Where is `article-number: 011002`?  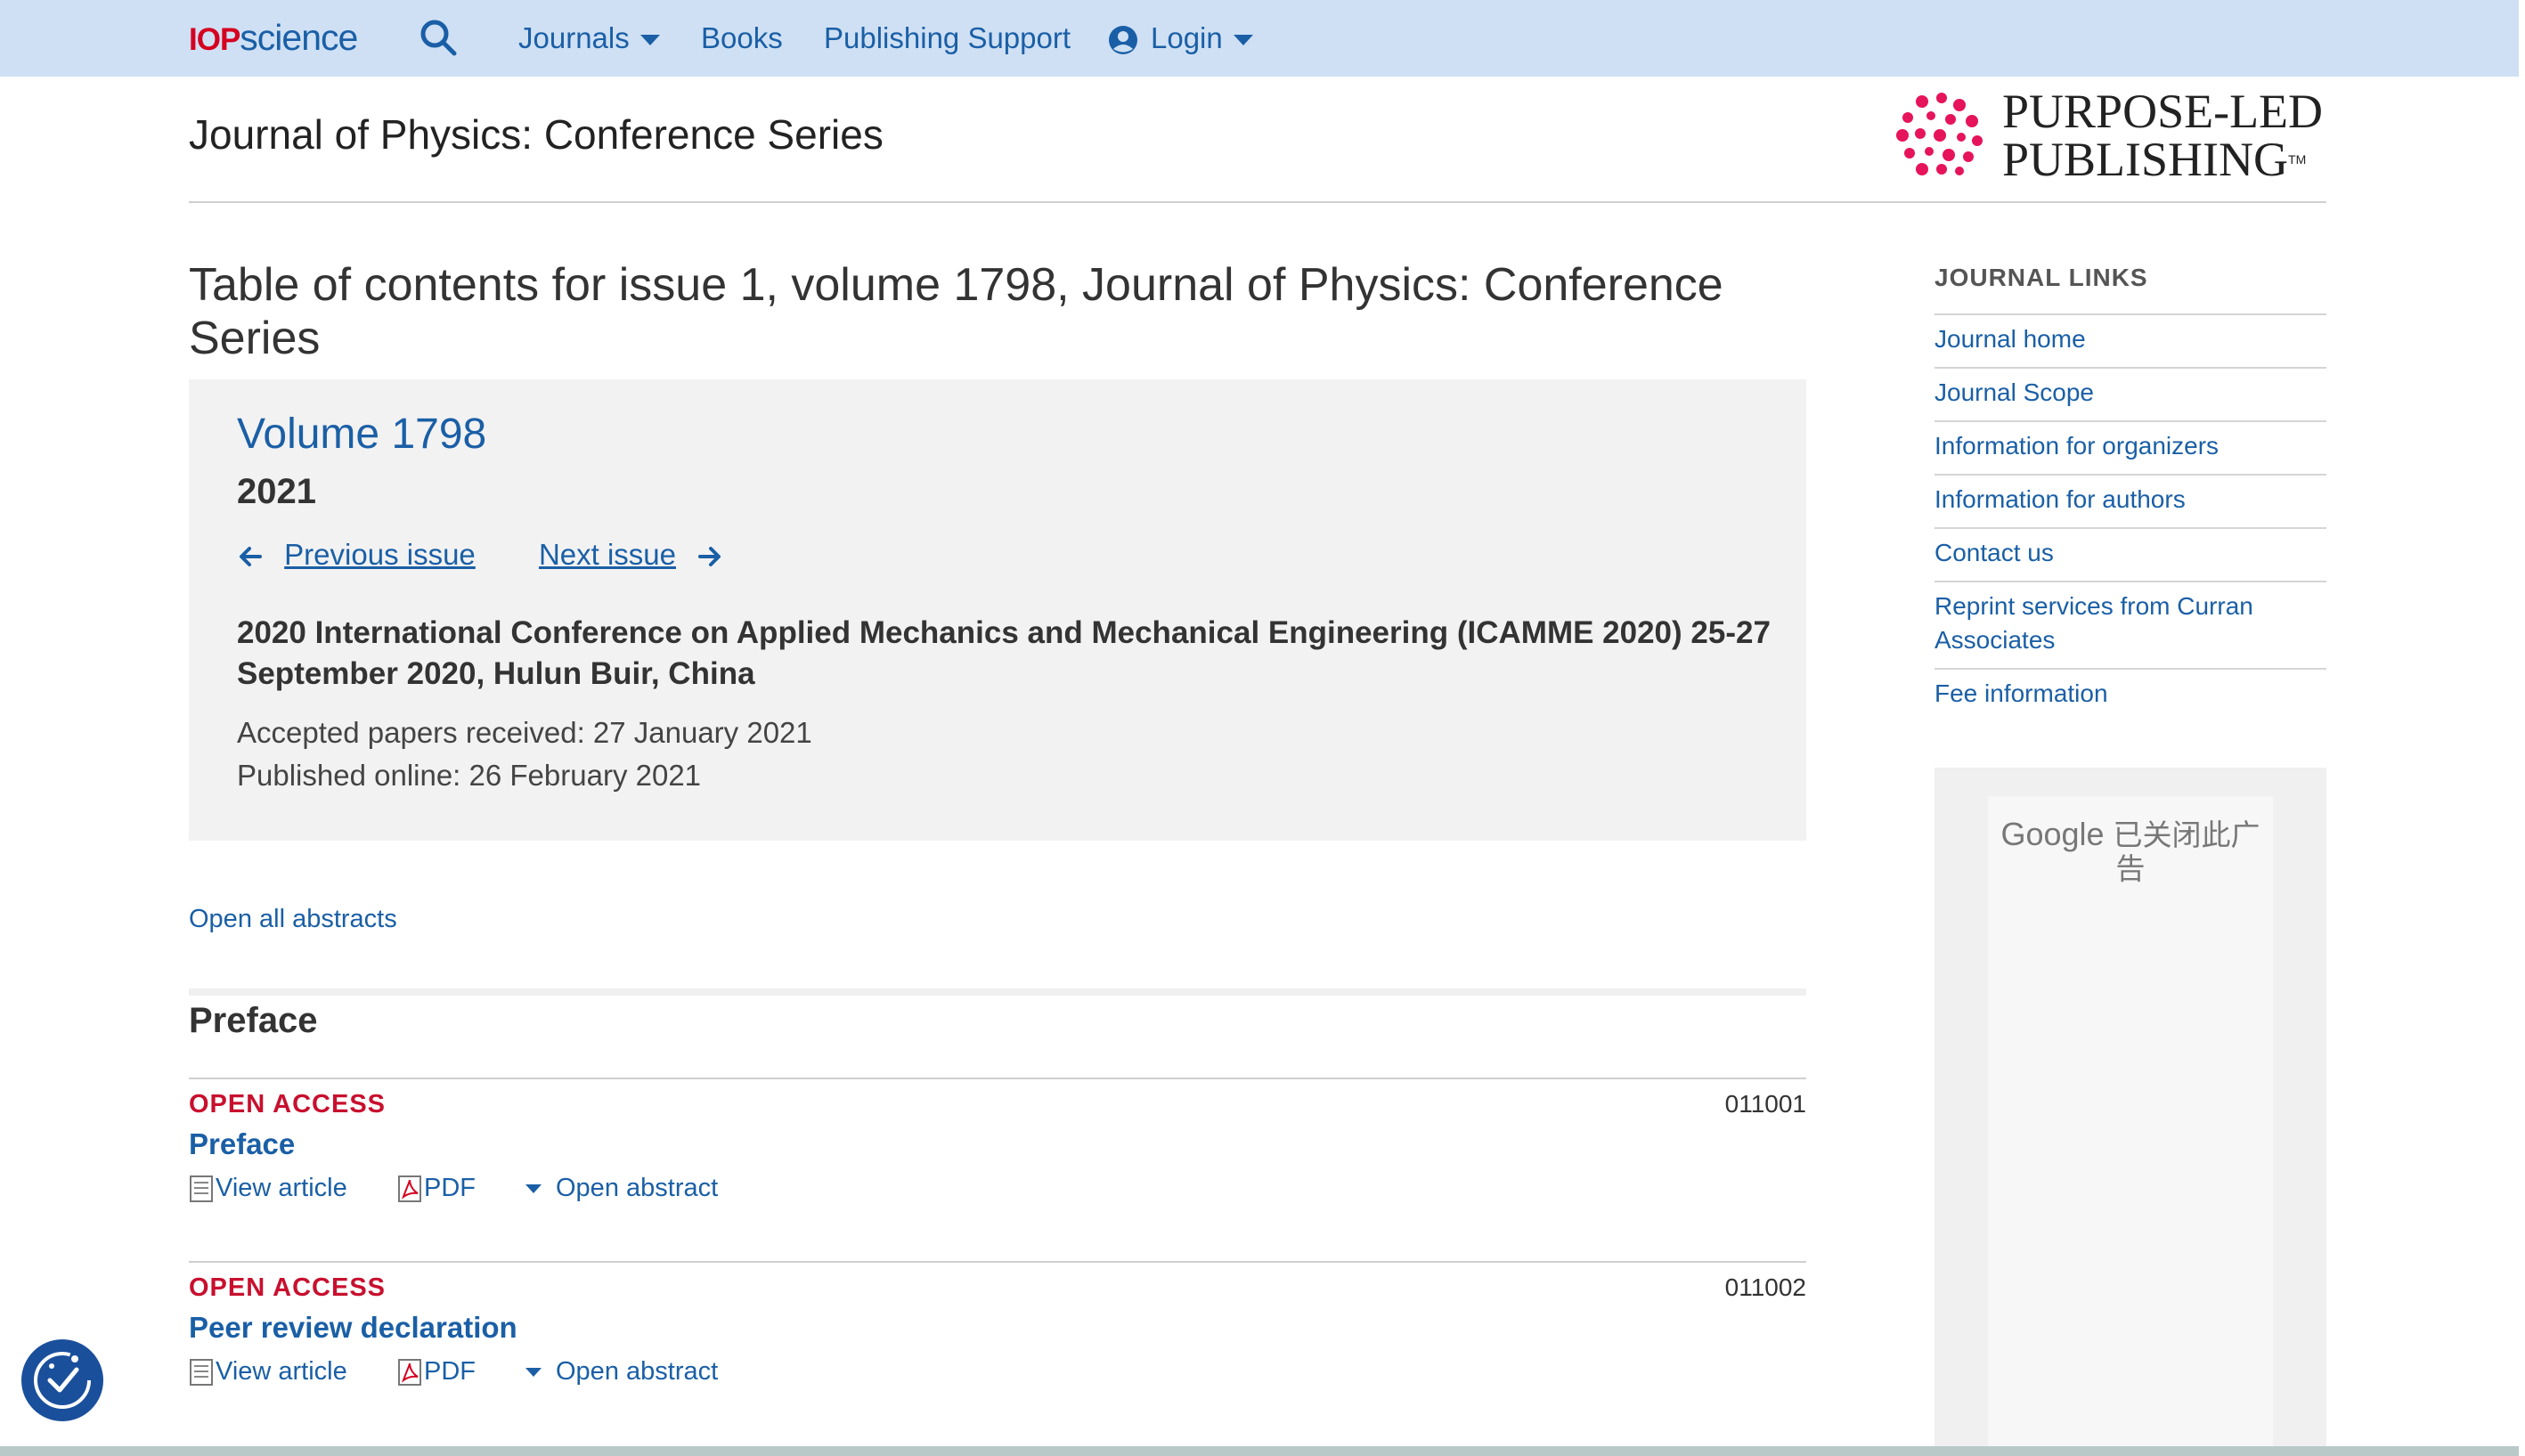 article-number: 011002 is located at coordinates (1765, 1287).